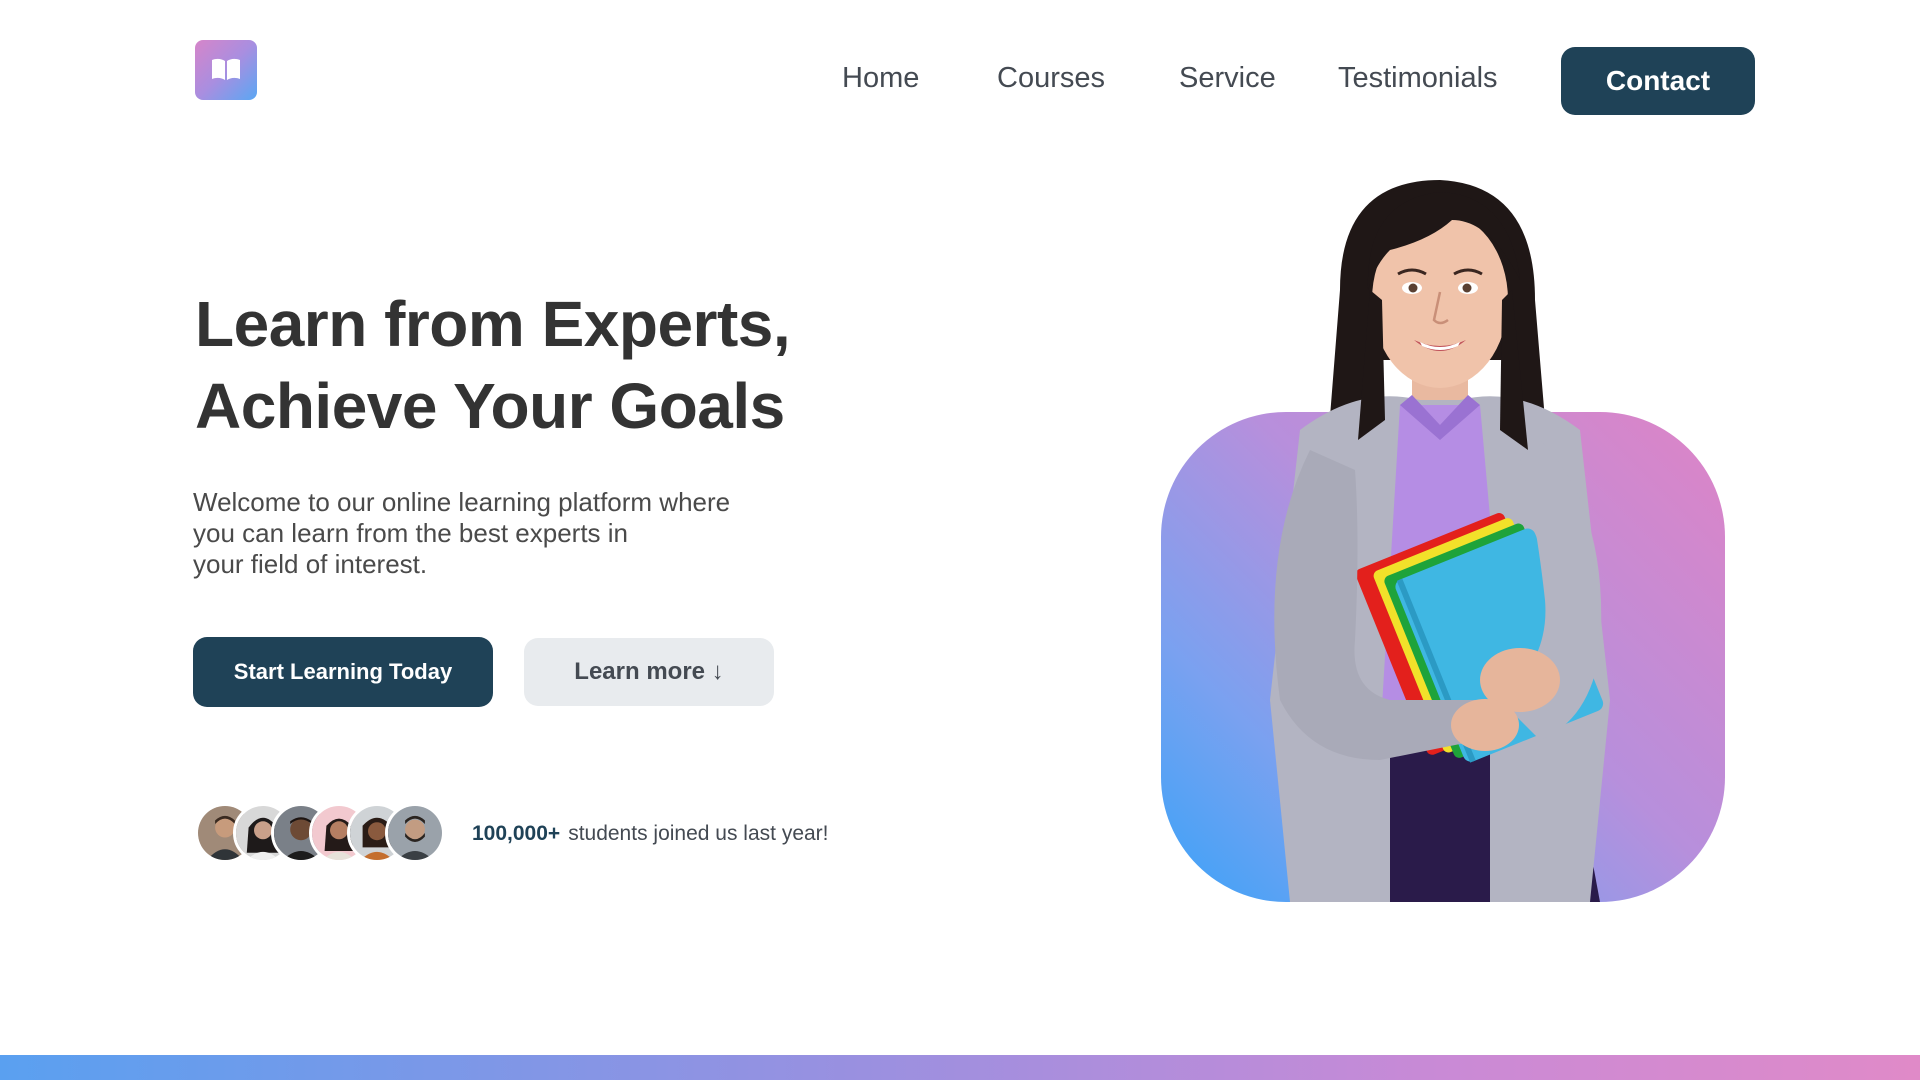 This screenshot has width=1920, height=1080. Describe the element at coordinates (310, 564) in the screenshot. I see `hero-description-line: your field of interest.` at that location.